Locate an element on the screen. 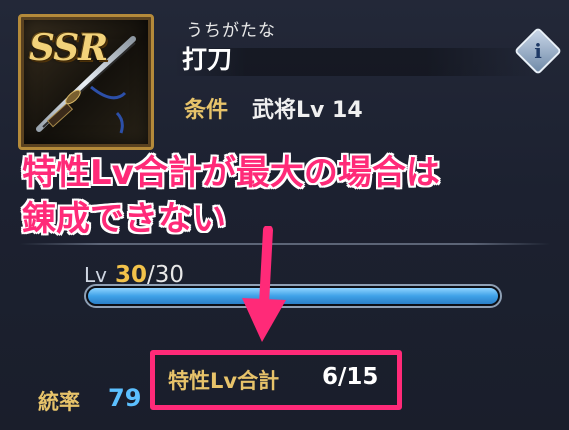 Image resolution: width=569 pixels, height=430 pixels. condition-label: 条件 is located at coordinates (206, 110).